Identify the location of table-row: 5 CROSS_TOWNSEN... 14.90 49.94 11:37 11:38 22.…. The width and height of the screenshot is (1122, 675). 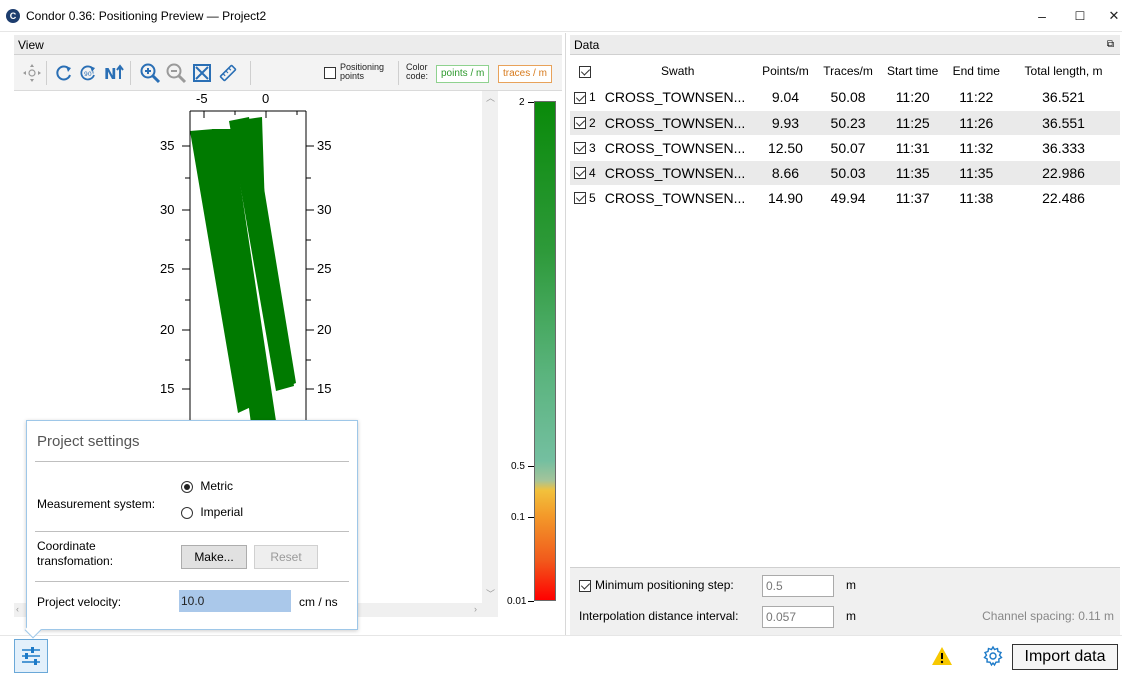
(845, 198).